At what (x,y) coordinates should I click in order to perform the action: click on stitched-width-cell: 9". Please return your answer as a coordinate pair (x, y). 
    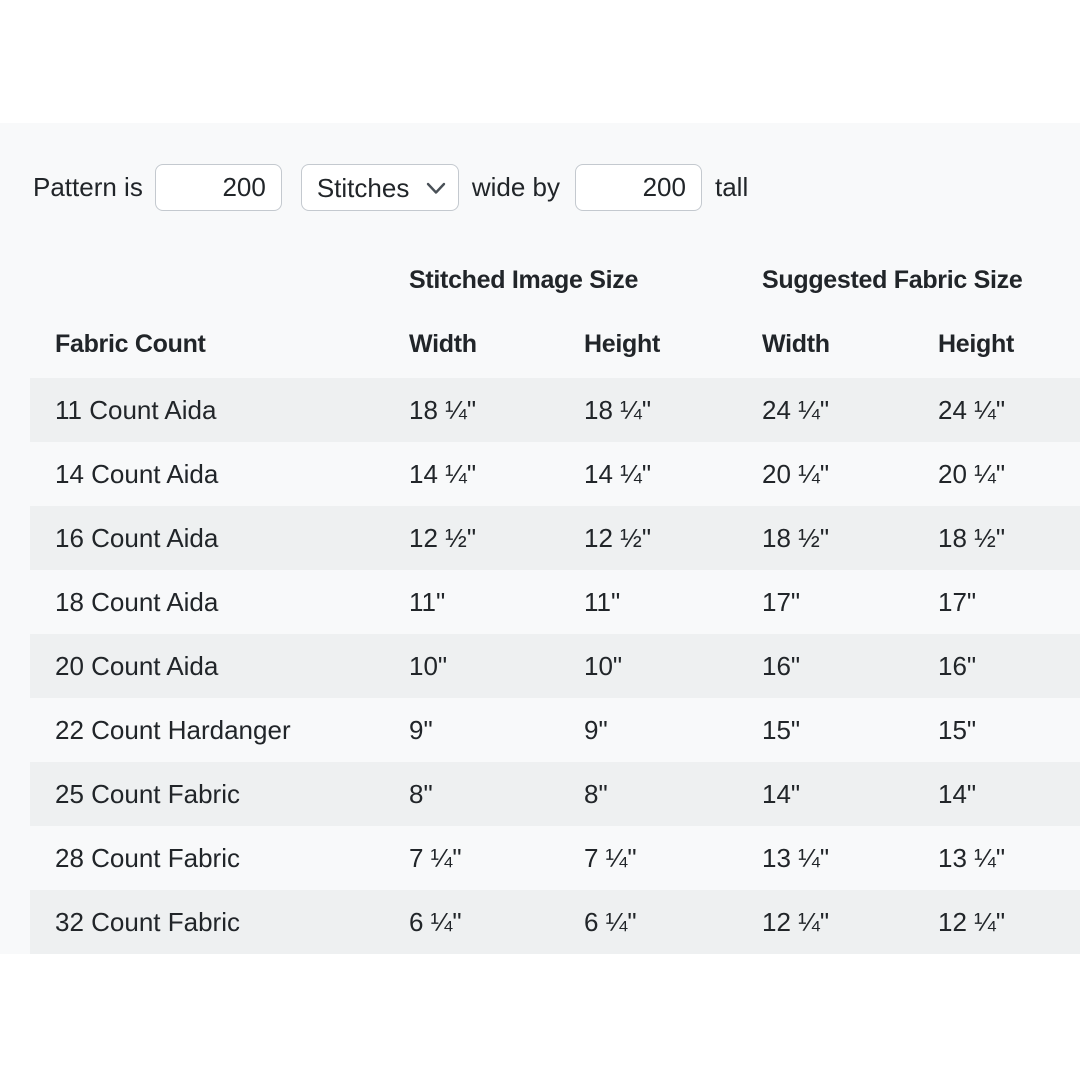
    Looking at the image, I should click on (421, 729).